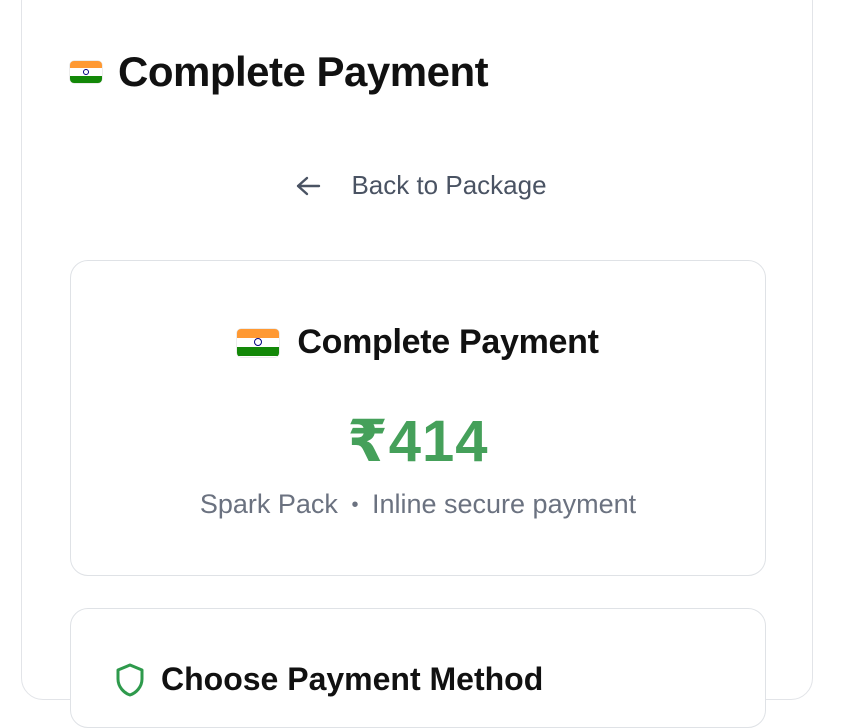 This screenshot has height=728, width=842. I want to click on page-header: Complete Payment, so click(279, 72).